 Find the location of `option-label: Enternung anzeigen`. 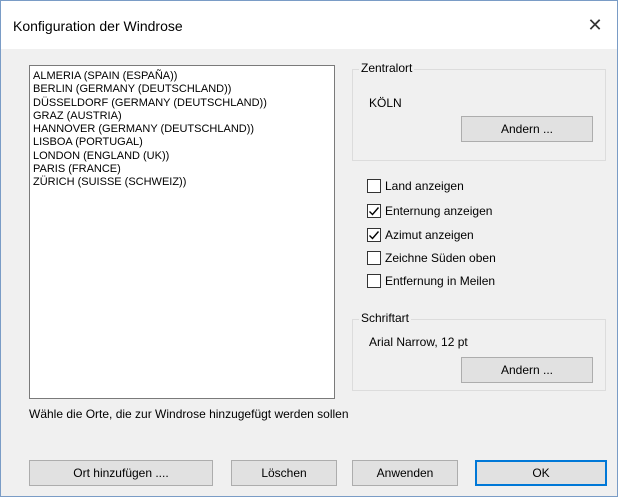

option-label: Enternung anzeigen is located at coordinates (439, 211).